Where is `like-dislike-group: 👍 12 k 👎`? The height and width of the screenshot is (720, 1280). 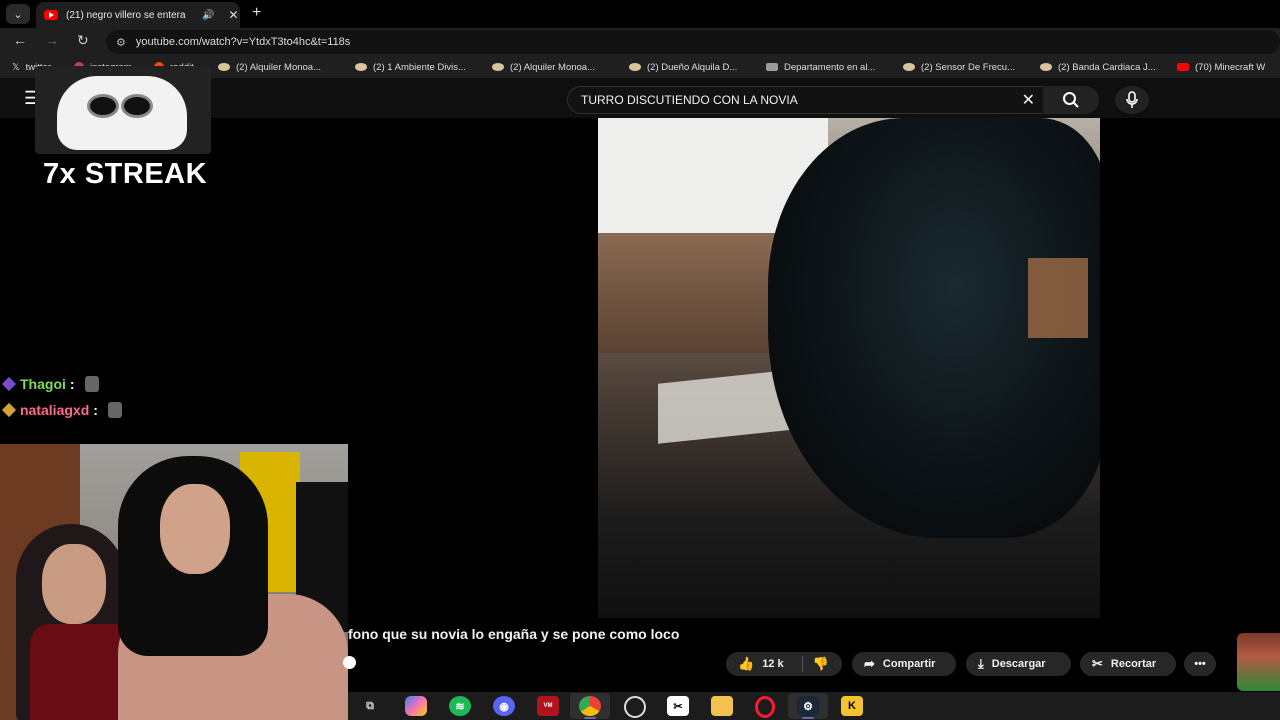
like-dislike-group: 👍 12 k 👎 is located at coordinates (784, 664).